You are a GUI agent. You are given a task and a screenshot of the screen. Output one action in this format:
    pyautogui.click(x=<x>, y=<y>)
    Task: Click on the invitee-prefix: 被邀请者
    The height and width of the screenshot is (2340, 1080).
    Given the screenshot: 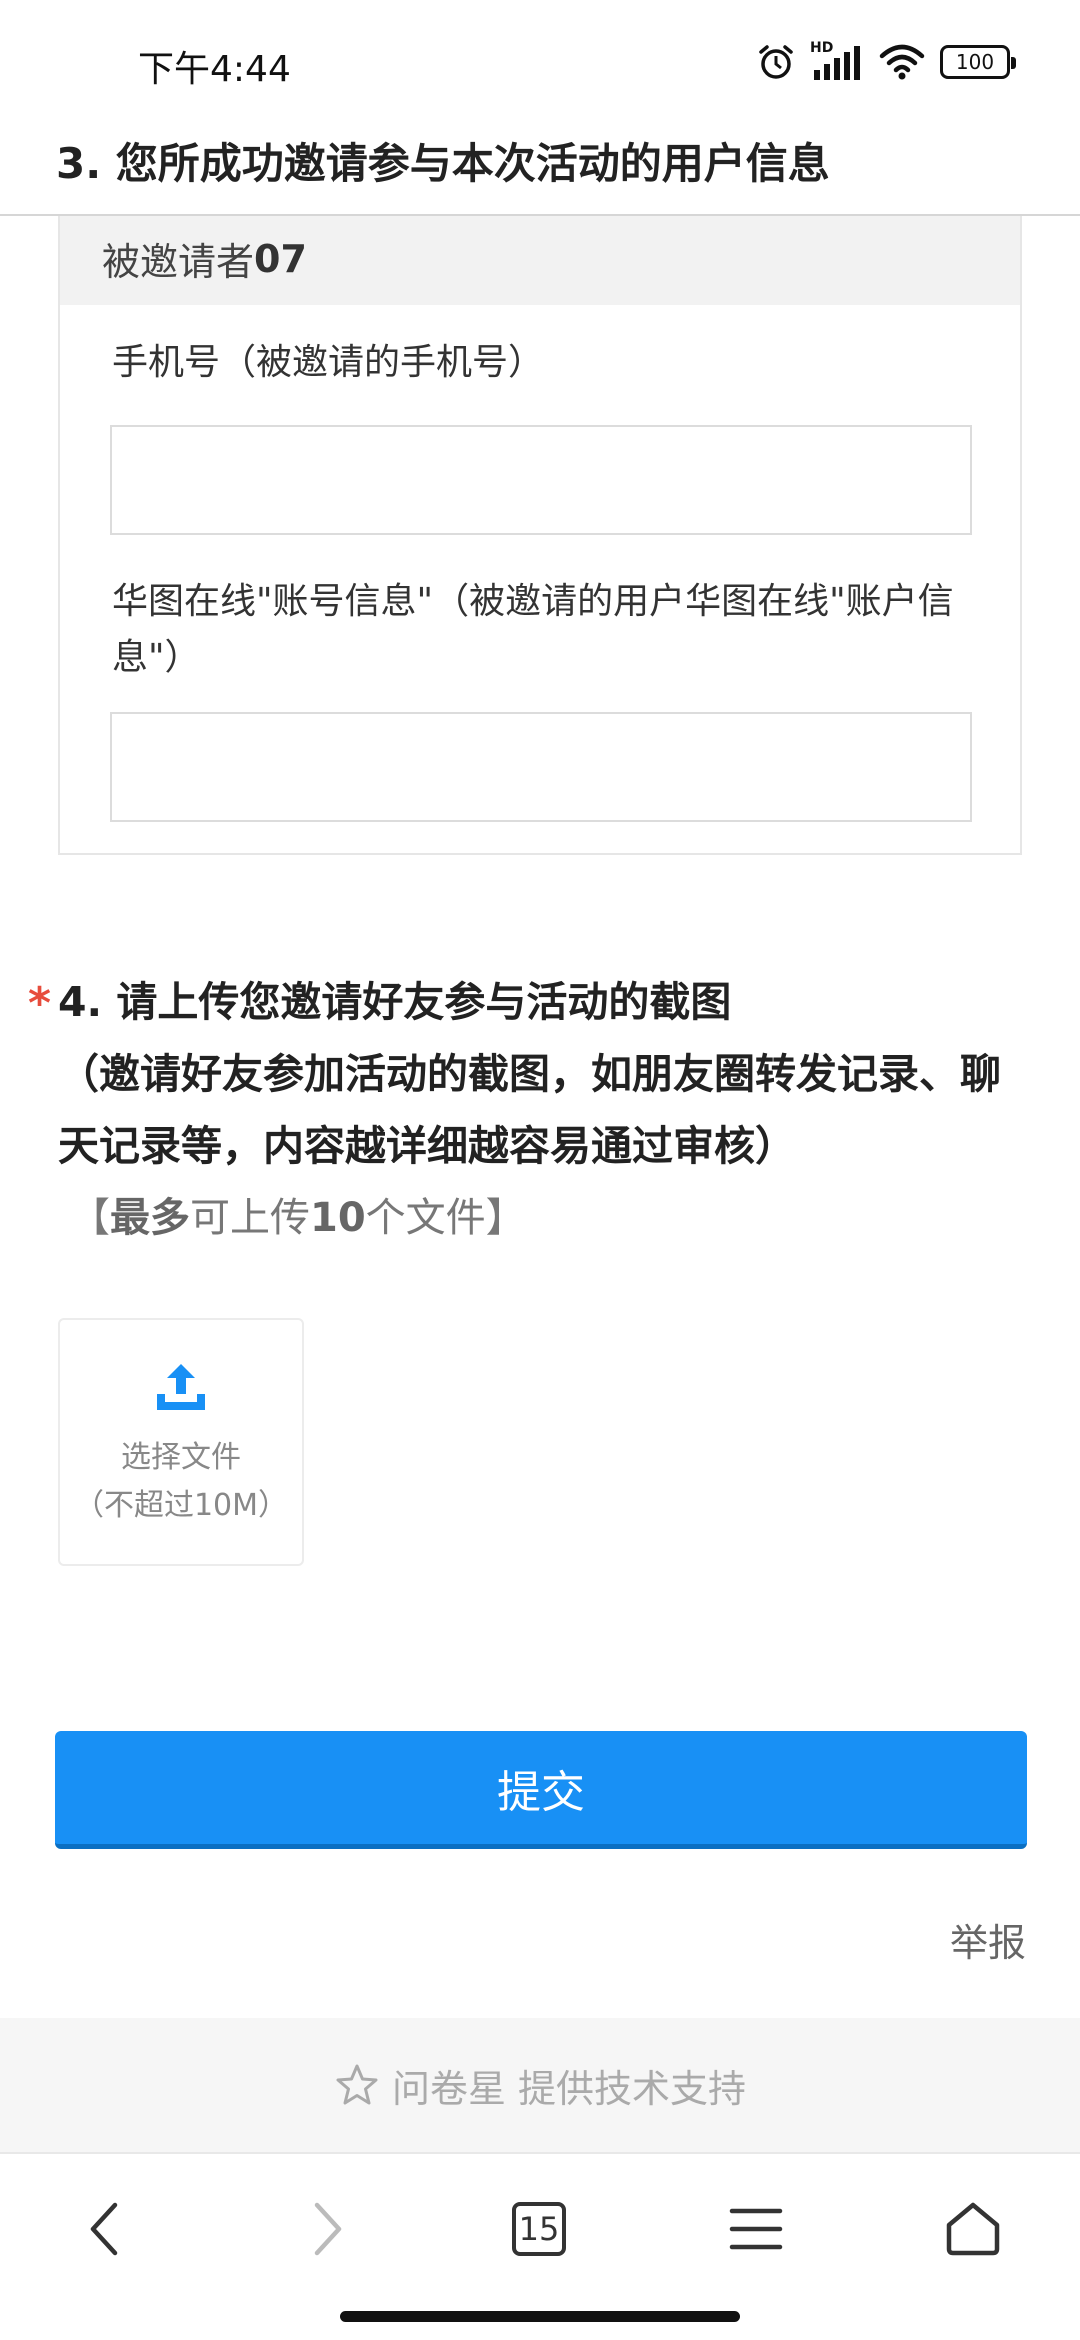 What is the action you would take?
    pyautogui.click(x=178, y=262)
    